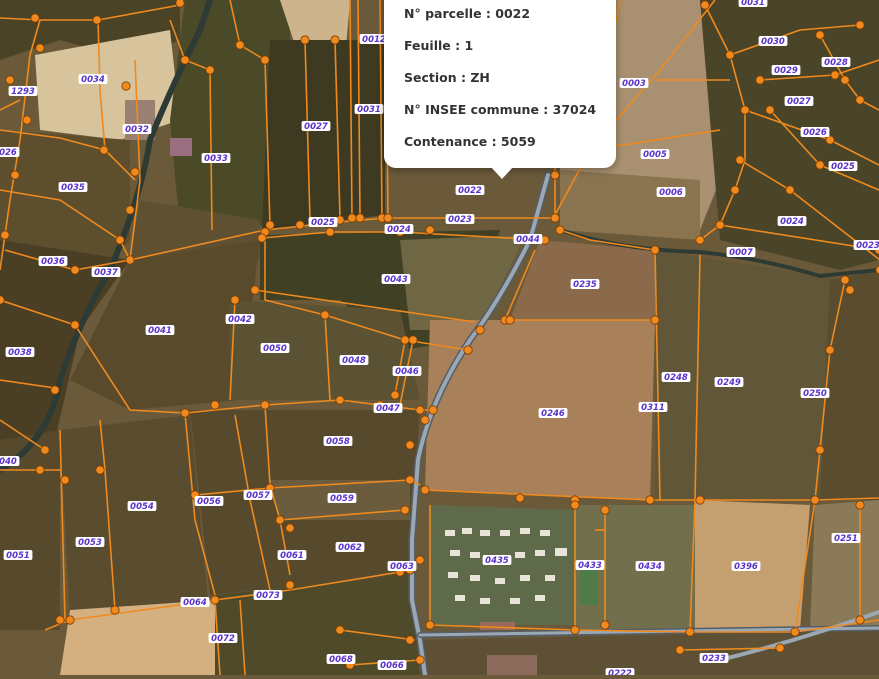 The height and width of the screenshot is (679, 879). I want to click on parcel-label: 0246, so click(553, 414).